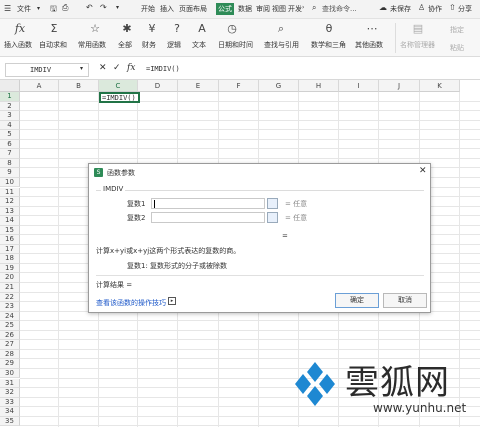 The height and width of the screenshot is (427, 480). What do you see at coordinates (152, 29) in the screenshot?
I see `finance-icon: ¥` at bounding box center [152, 29].